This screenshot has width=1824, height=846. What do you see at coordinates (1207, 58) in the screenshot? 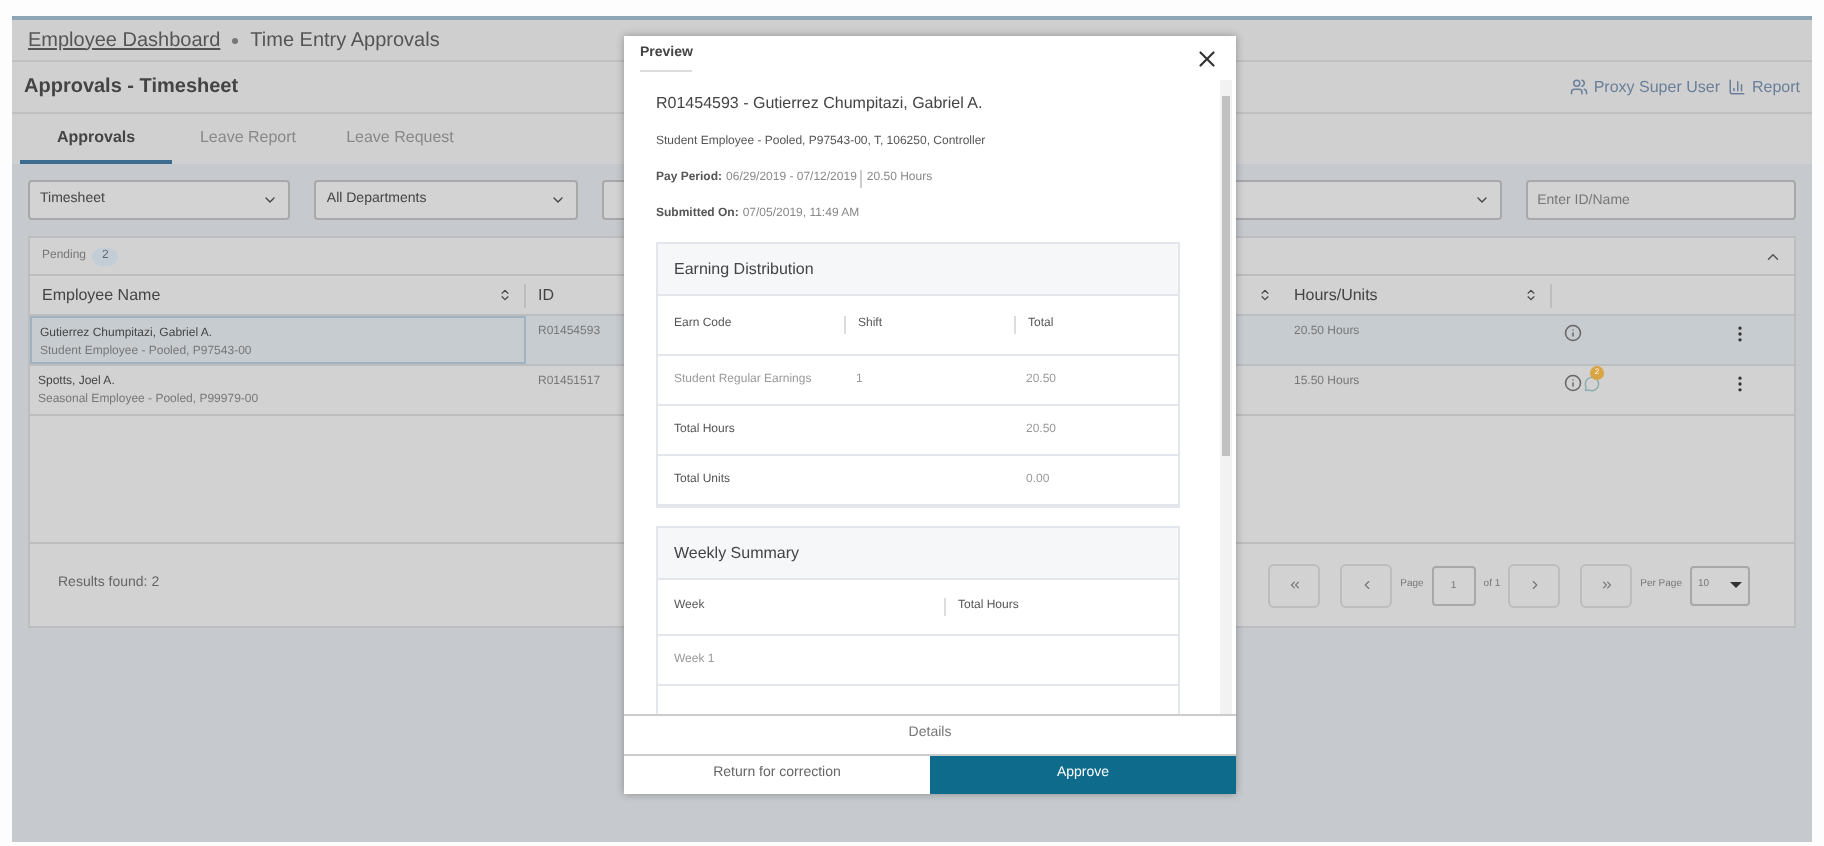
I see `close-icon` at bounding box center [1207, 58].